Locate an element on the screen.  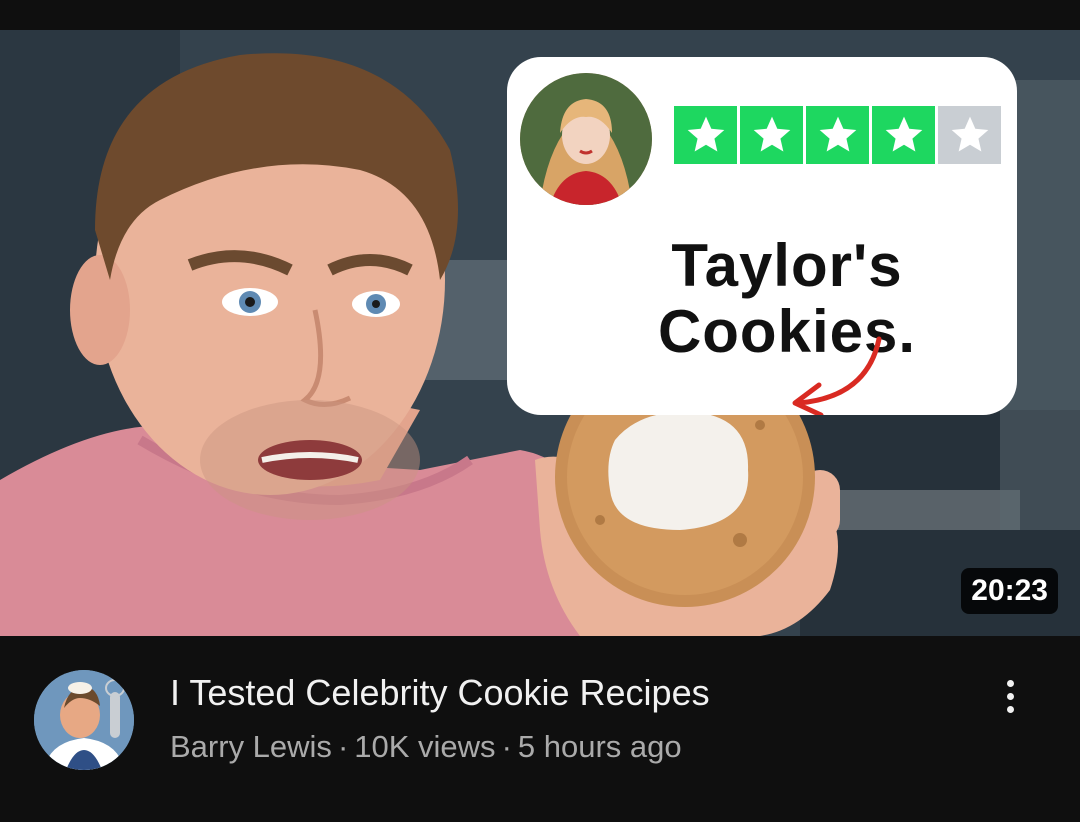
status-bar is located at coordinates (540, 15).